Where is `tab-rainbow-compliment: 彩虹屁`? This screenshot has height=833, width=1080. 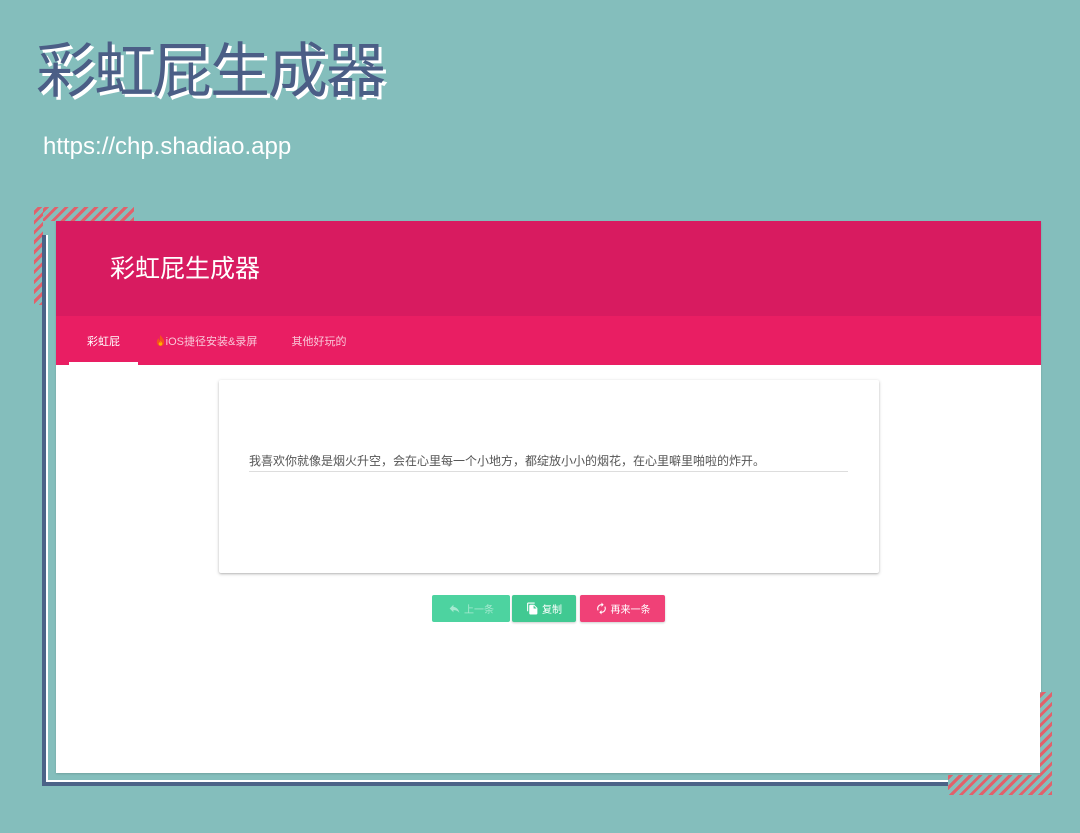
tab-rainbow-compliment: 彩虹屁 is located at coordinates (103, 340).